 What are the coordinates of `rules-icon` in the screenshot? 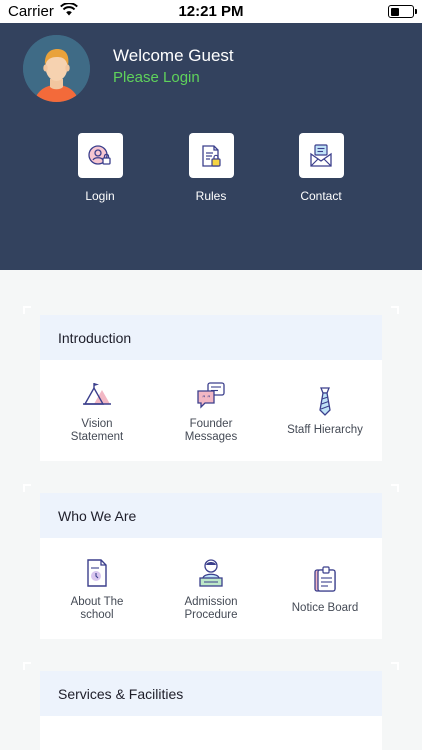 It's located at (211, 155).